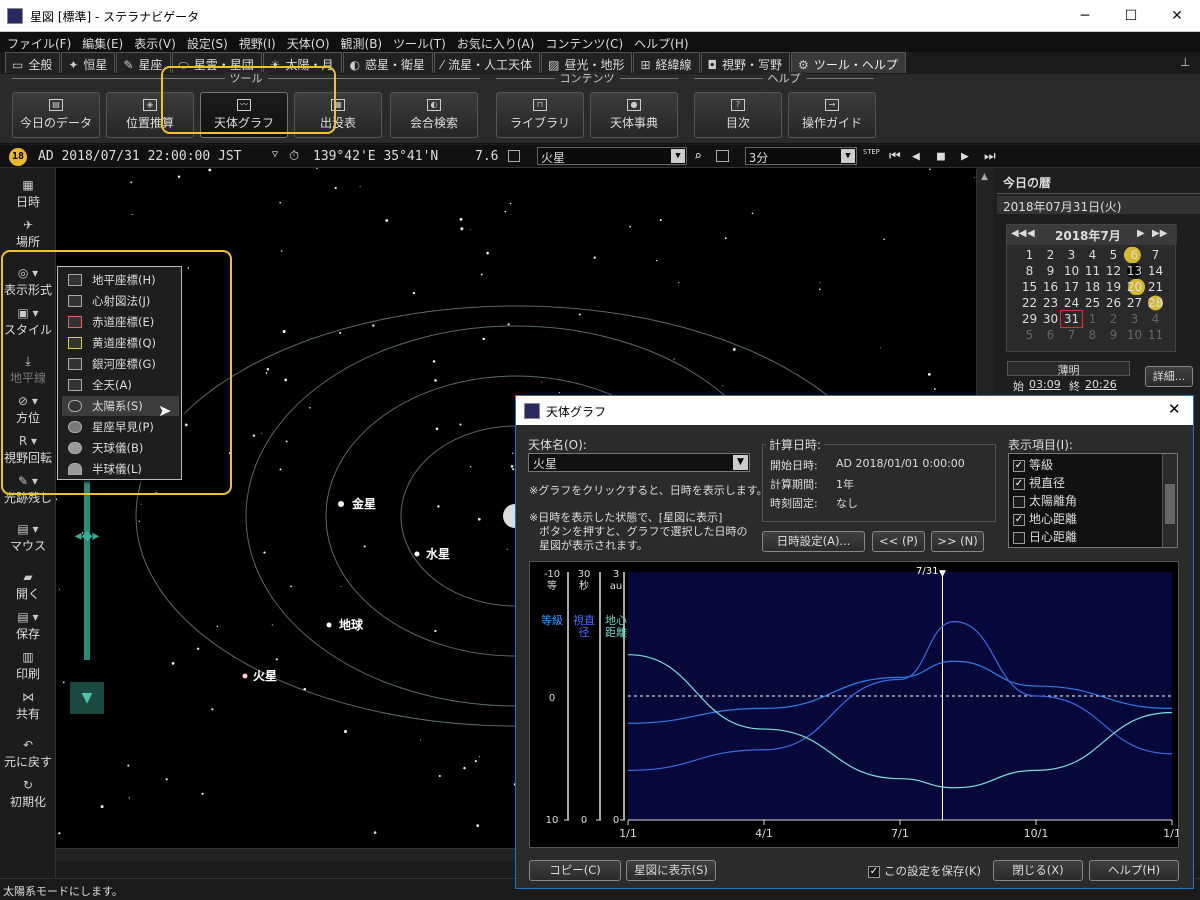 Image resolution: width=1200 pixels, height=900 pixels. I want to click on menu-tools: ツール(T), so click(418, 42).